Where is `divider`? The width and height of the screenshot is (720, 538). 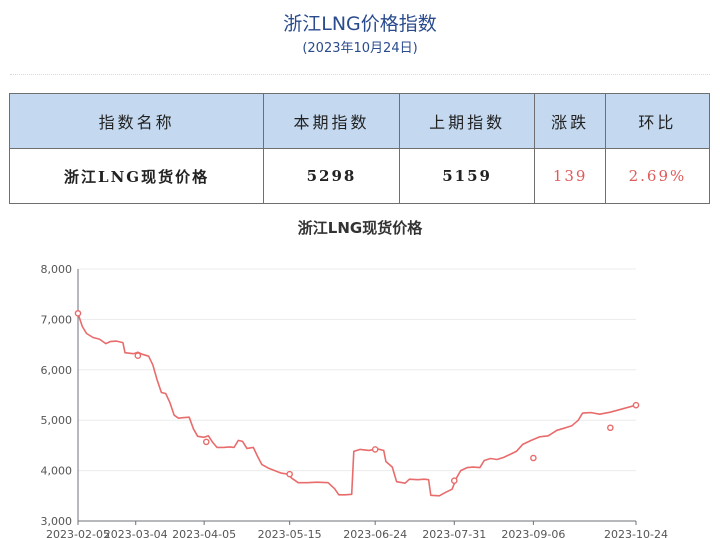
divider is located at coordinates (360, 74).